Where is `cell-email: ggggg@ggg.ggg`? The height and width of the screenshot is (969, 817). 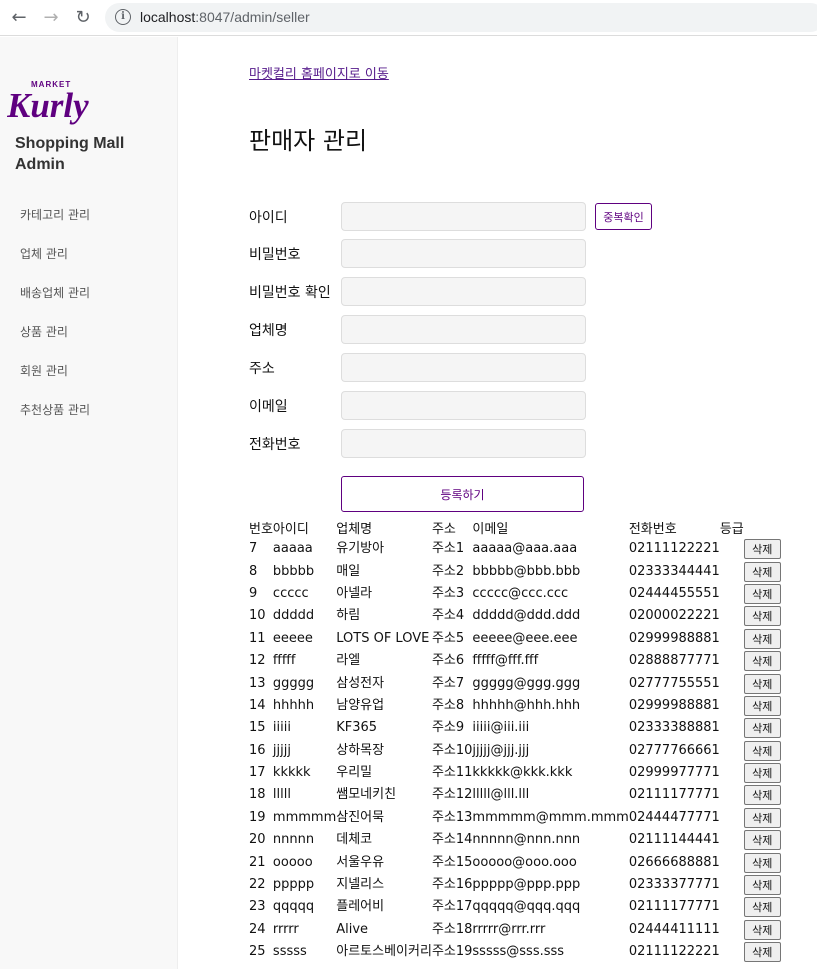 cell-email: ggggg@ggg.ggg is located at coordinates (526, 683).